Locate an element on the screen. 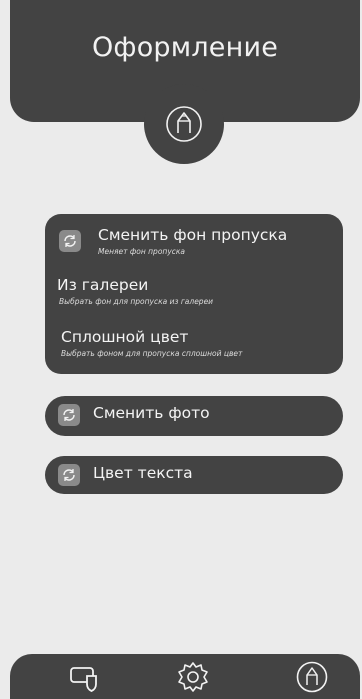 This screenshot has height=699, width=362. solid-color-option-title: Сплошной цвет is located at coordinates (124, 337).